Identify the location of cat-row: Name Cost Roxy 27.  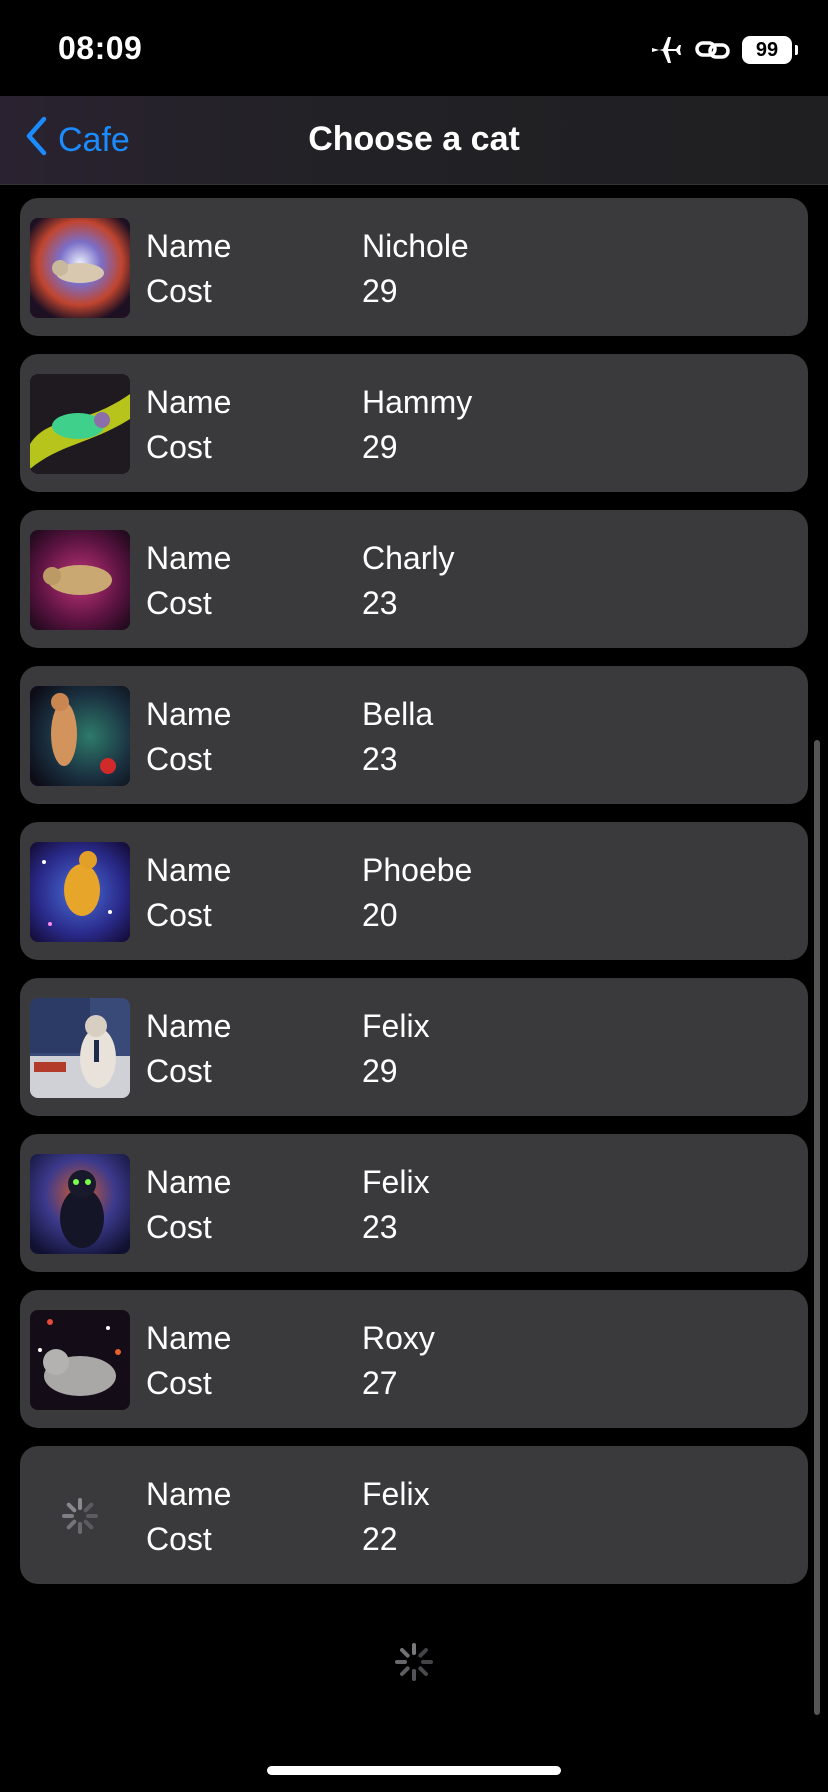
(414, 1359).